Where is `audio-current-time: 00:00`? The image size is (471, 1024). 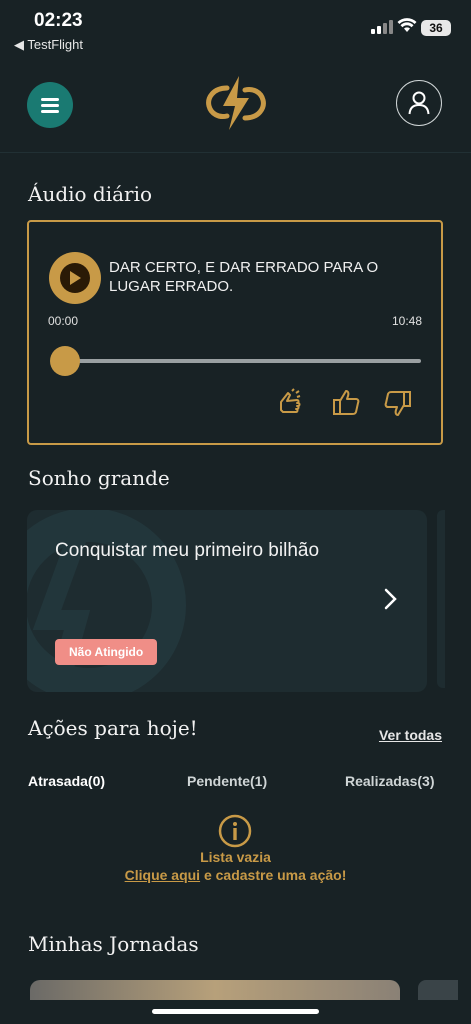 audio-current-time: 00:00 is located at coordinates (63, 321).